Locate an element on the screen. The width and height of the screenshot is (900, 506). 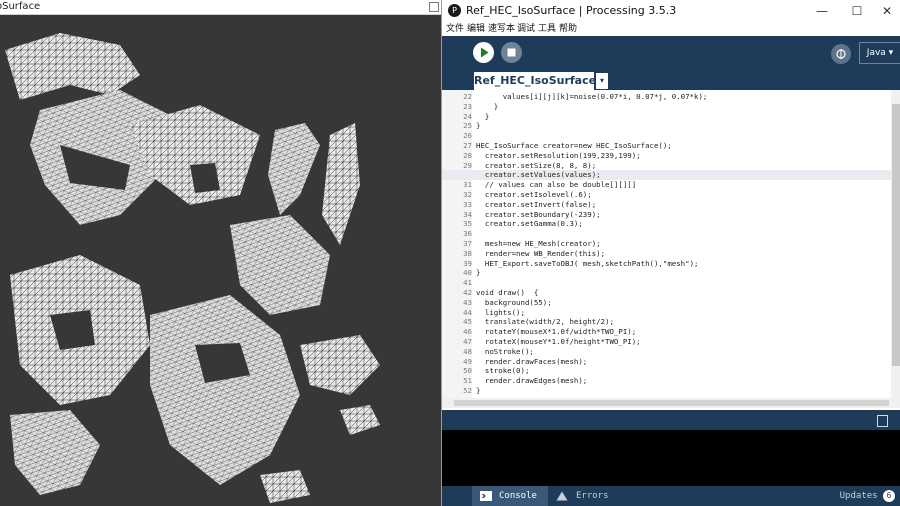
code-line: // values can also be double[][][] is located at coordinates (556, 185).